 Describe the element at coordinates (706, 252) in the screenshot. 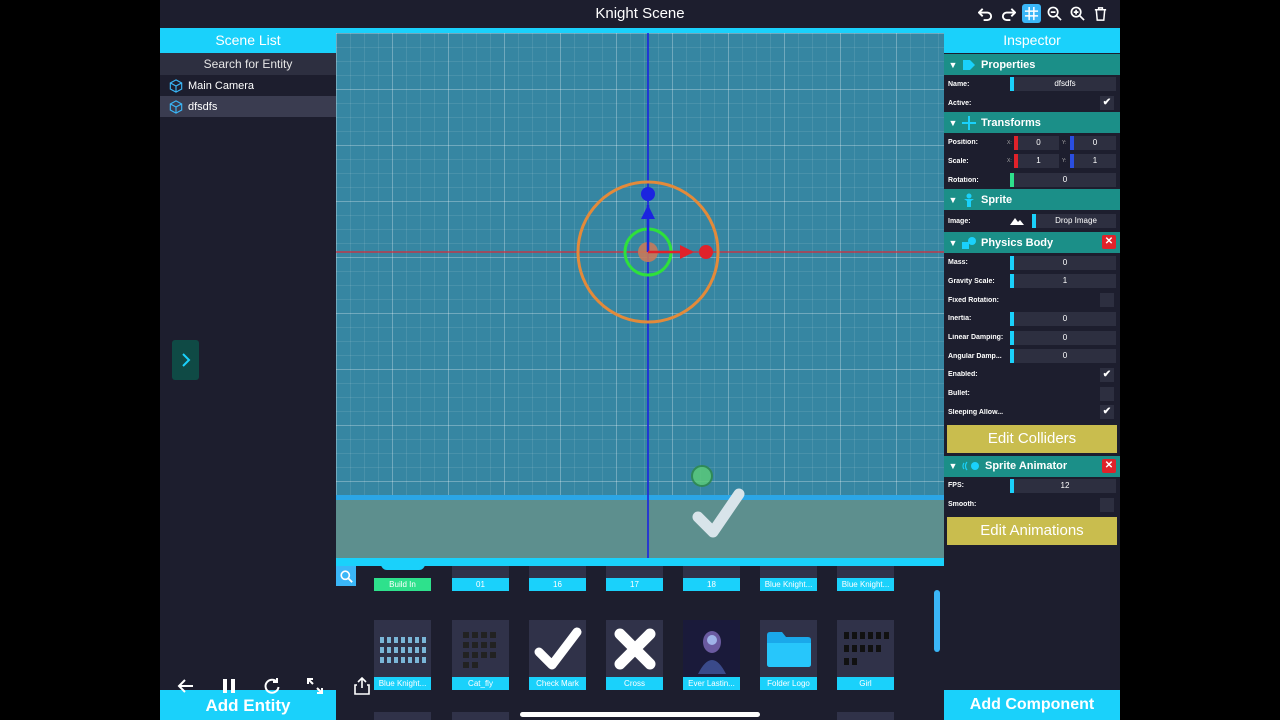

I see `x-axis-handle` at that location.